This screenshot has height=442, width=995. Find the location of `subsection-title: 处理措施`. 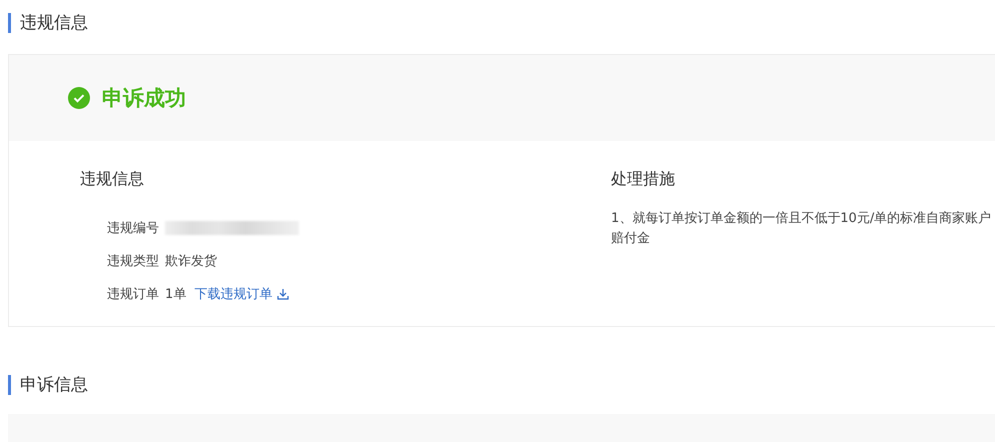

subsection-title: 处理措施 is located at coordinates (643, 179).